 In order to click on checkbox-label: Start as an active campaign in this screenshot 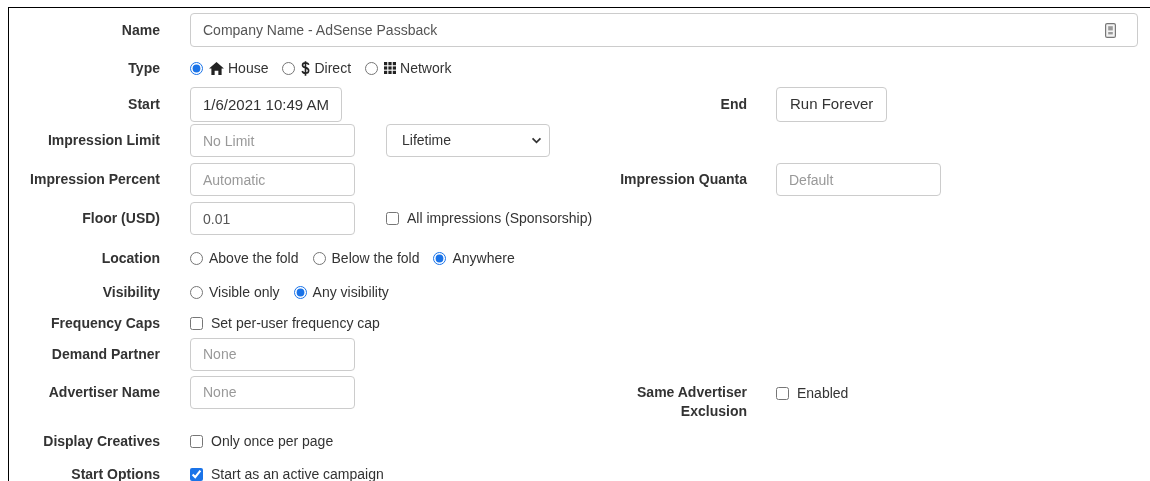, I will do `click(297, 472)`.